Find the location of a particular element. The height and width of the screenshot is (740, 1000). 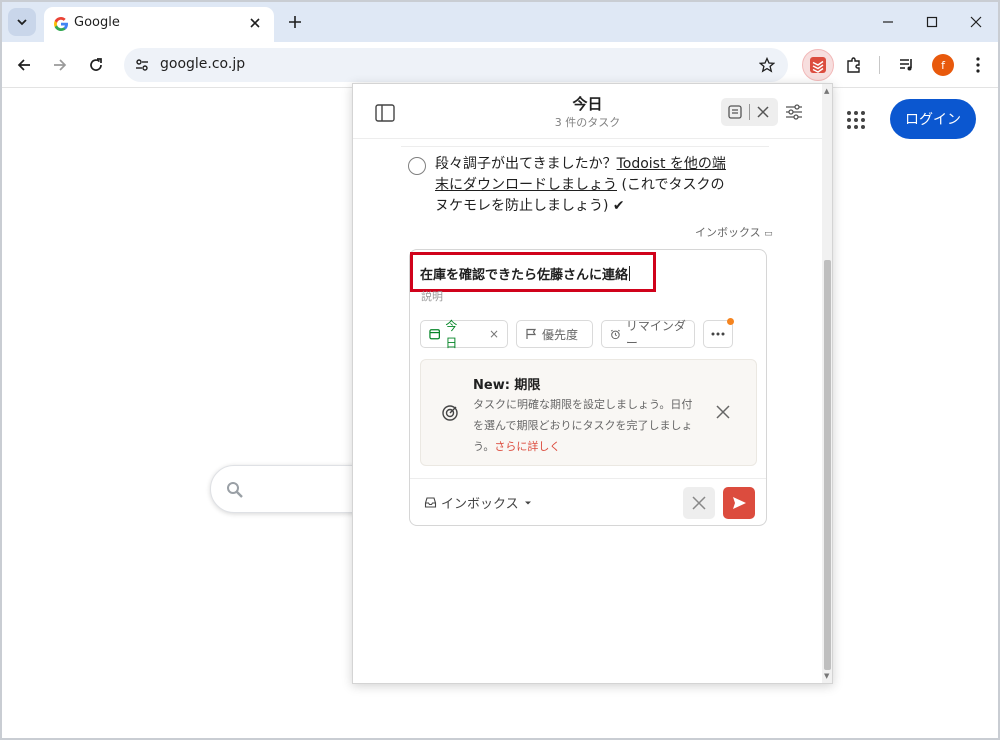

window-close-button is located at coordinates (976, 22).